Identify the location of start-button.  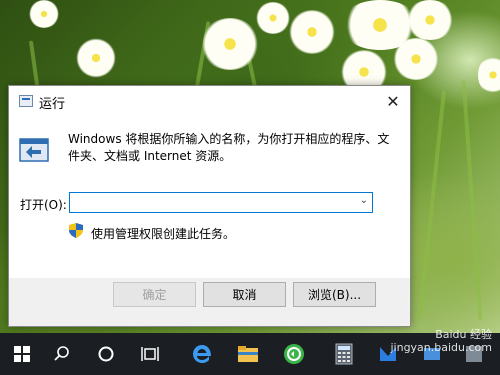
(22, 354).